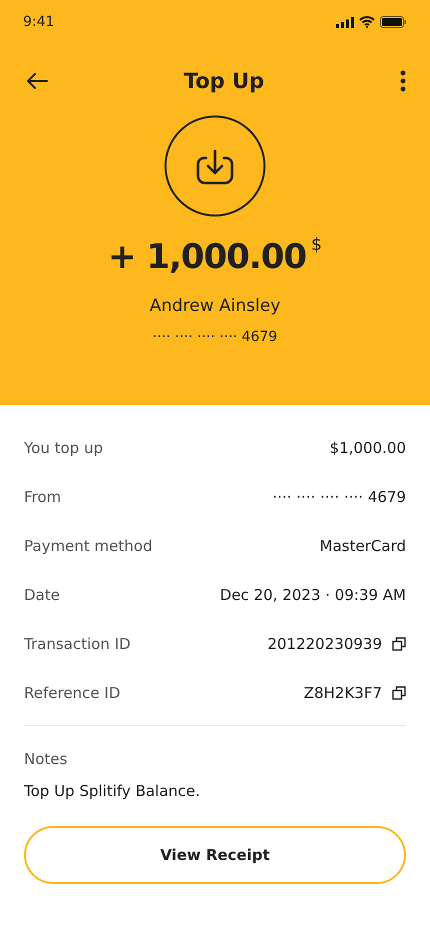  Describe the element at coordinates (403, 81) in the screenshot. I see `more-options-button` at that location.